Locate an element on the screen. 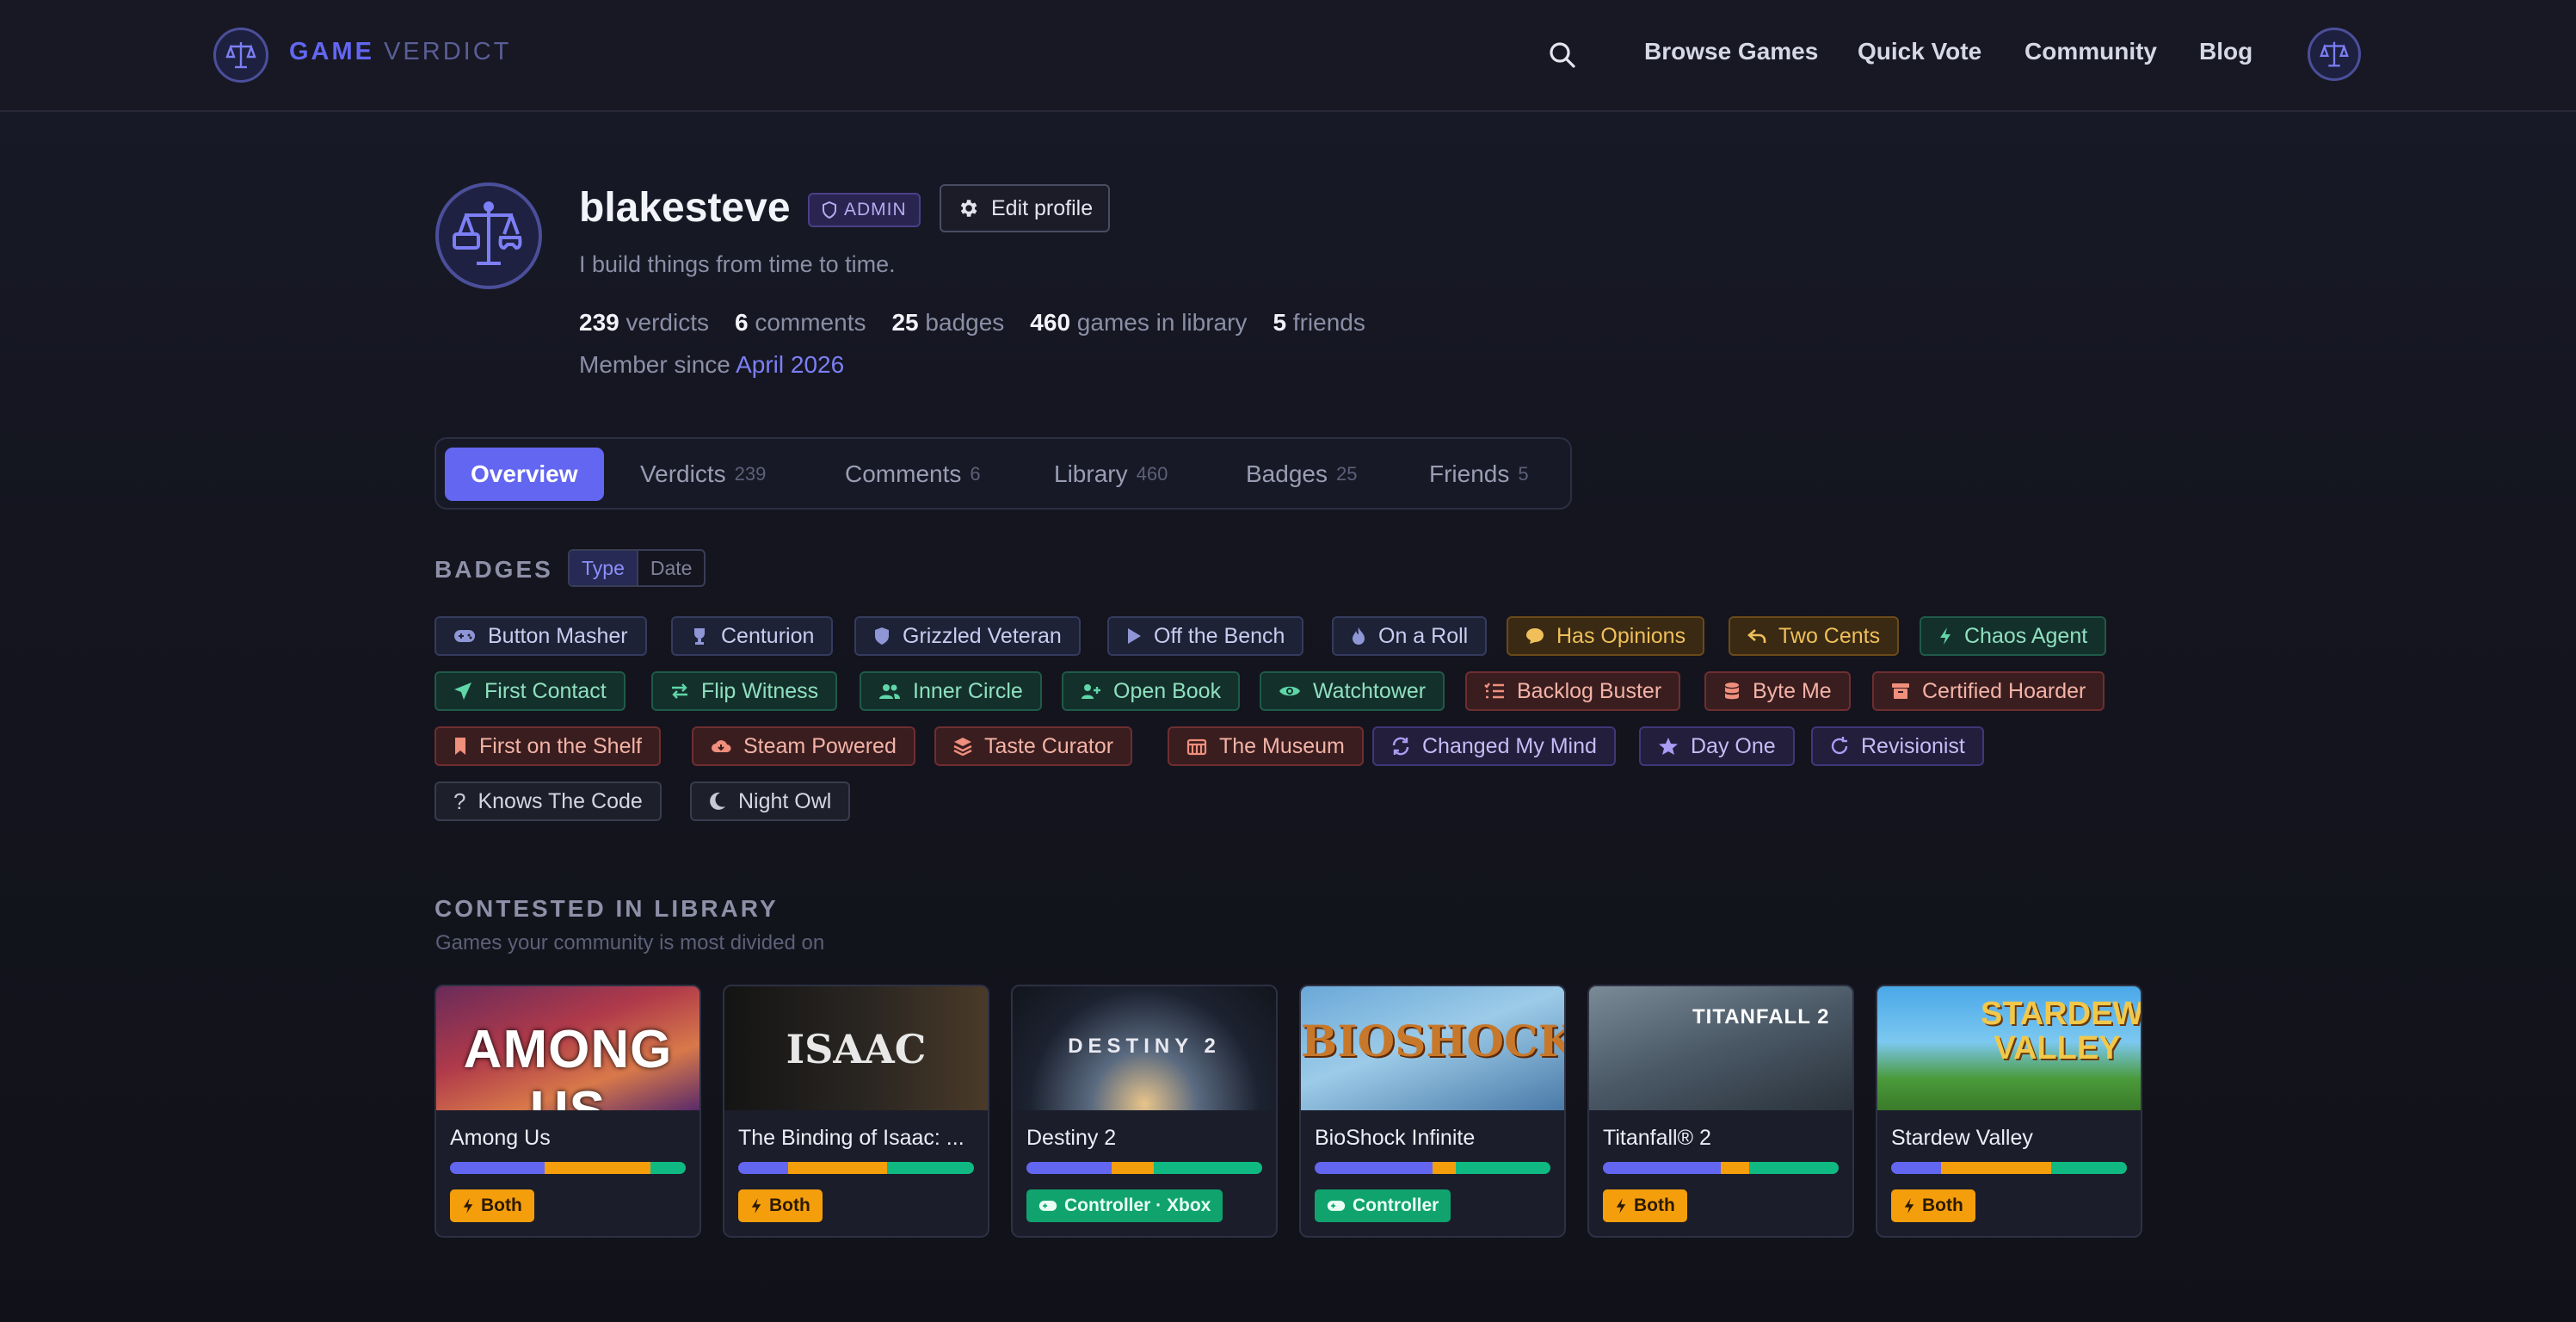 The height and width of the screenshot is (1322, 2576). badge-day-one: Day One is located at coordinates (1717, 746).